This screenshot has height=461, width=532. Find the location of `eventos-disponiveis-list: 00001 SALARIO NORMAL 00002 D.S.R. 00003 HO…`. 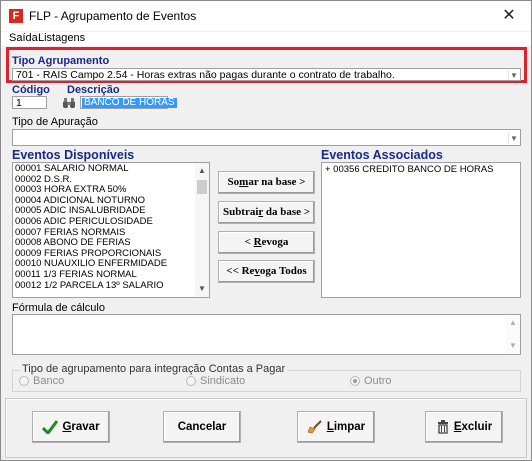

eventos-disponiveis-list: 00001 SALARIO NORMAL 00002 D.S.R. 00003 HO… is located at coordinates (111, 230).